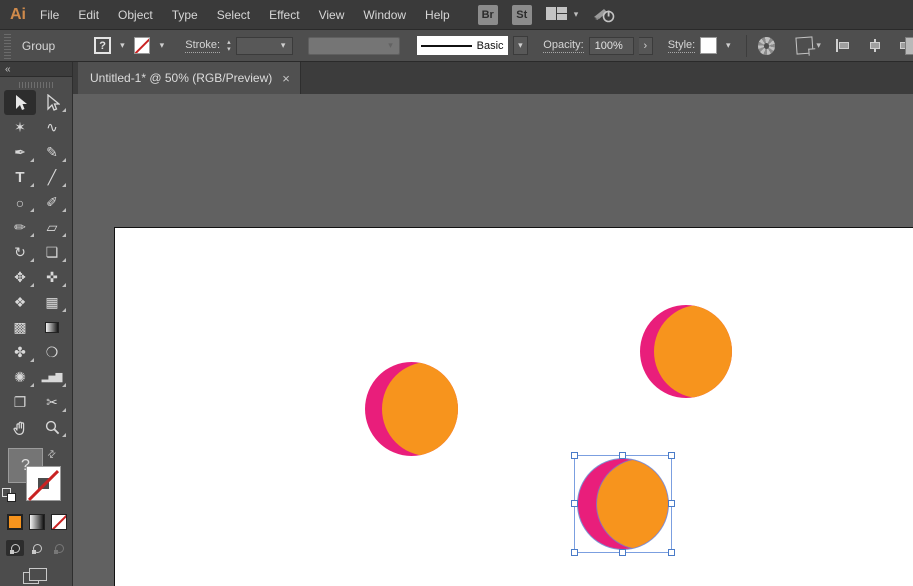  I want to click on tool-selection, so click(20, 102).